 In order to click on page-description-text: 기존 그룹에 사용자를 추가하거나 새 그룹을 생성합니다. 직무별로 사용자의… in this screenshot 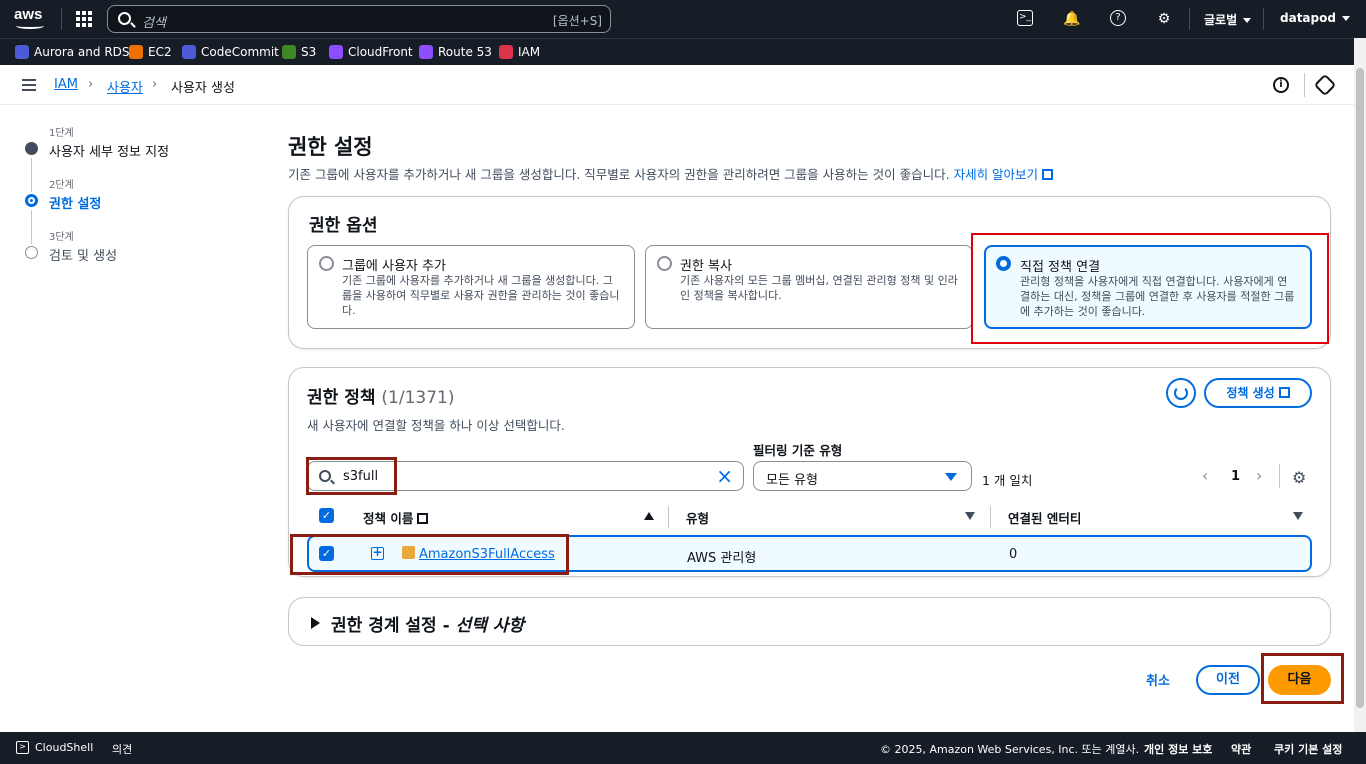, I will do `click(619, 174)`.